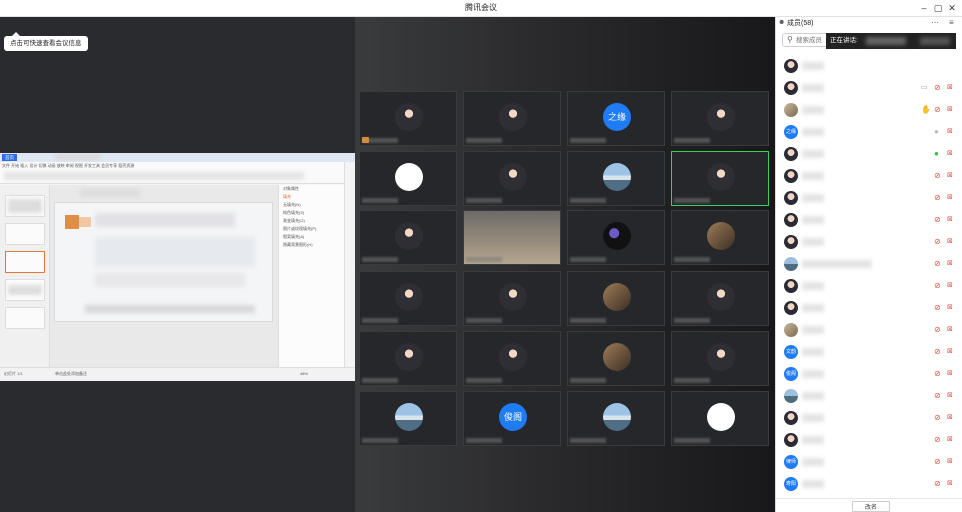 This screenshot has height=512, width=962. Describe the element at coordinates (952, 8) in the screenshot. I see `close-button: ✕` at that location.